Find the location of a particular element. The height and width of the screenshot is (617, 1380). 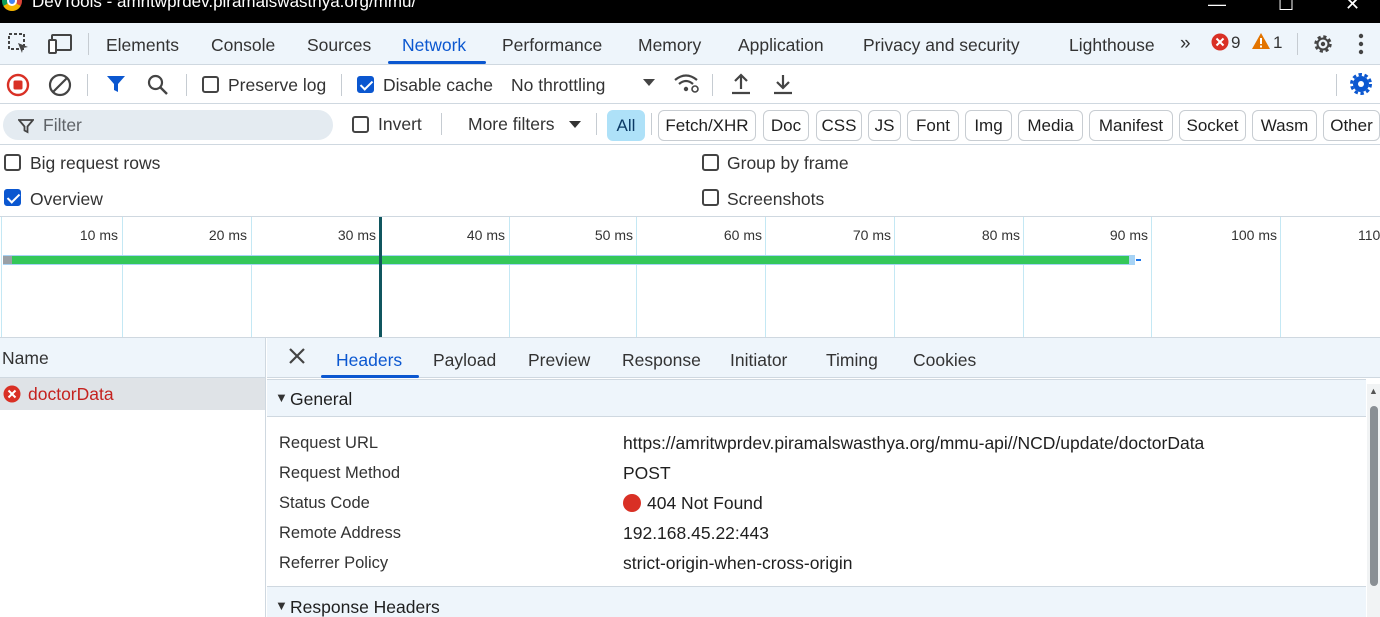

response-headers-title: Response Headers is located at coordinates (365, 607).